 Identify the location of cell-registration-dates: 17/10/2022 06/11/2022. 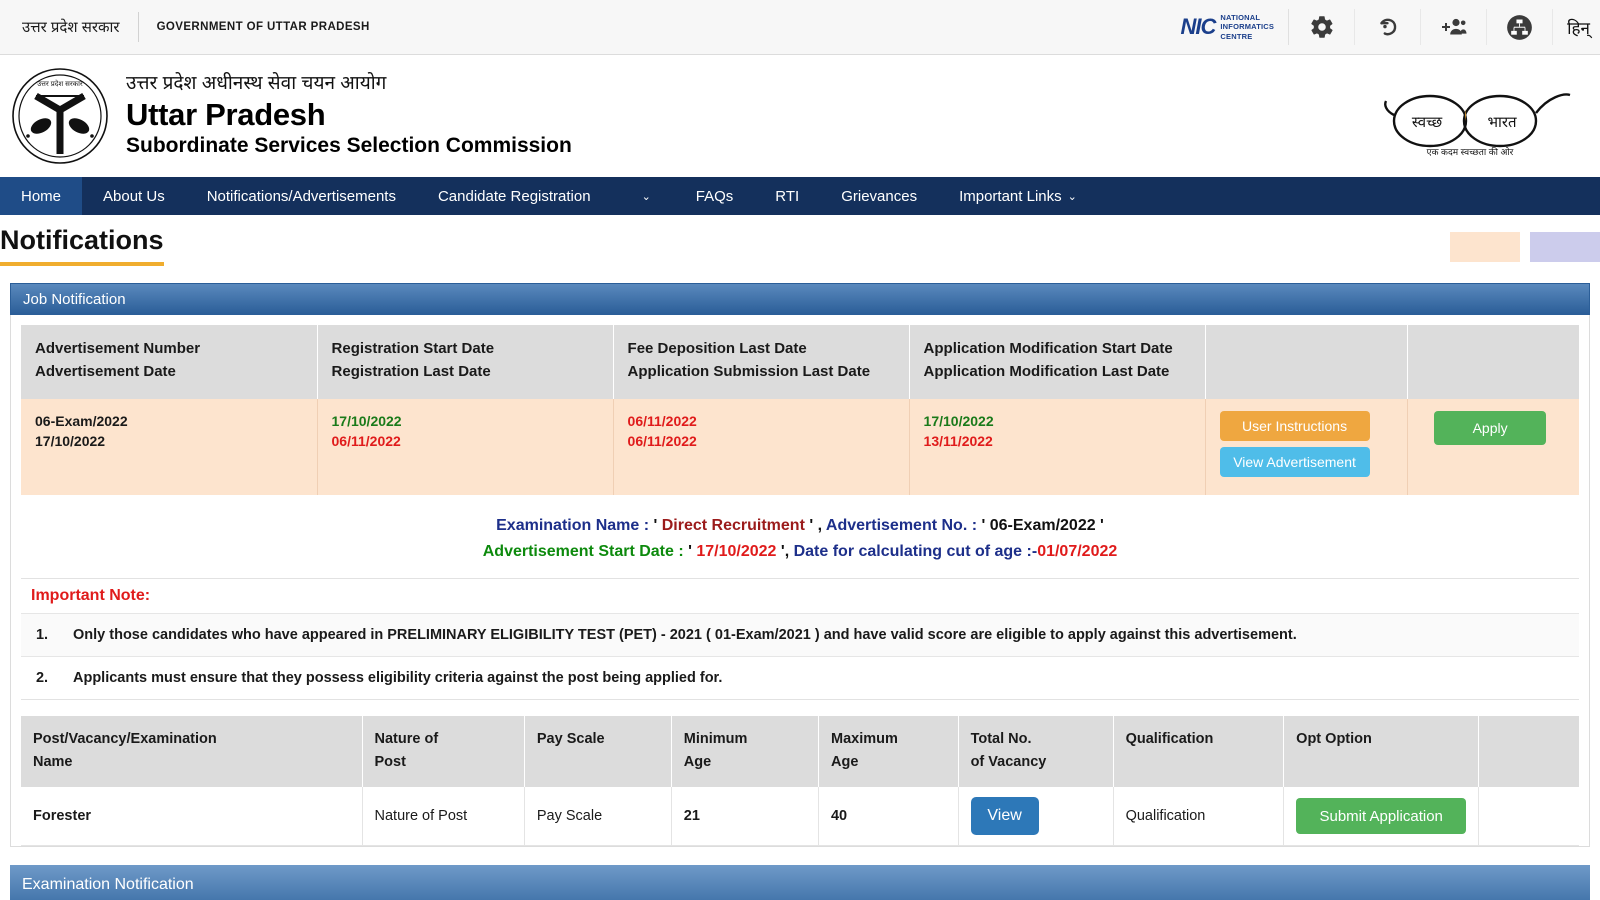
(465, 447).